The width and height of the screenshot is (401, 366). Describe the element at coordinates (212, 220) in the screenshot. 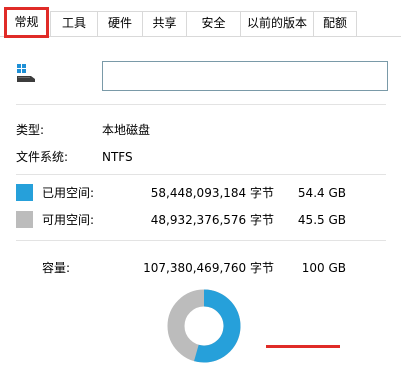

I see `free-space-bytes: 48,932,376,576 字节` at that location.